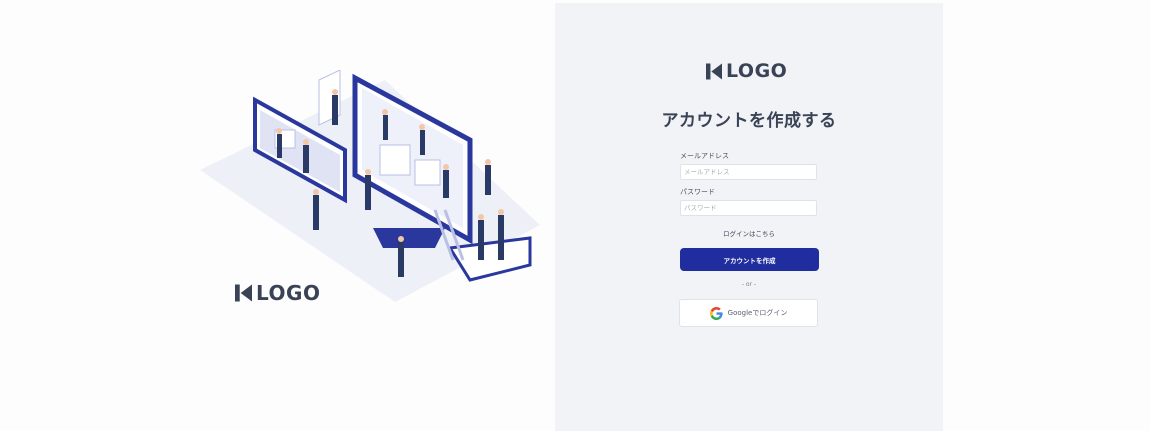 The image size is (1150, 431). What do you see at coordinates (748, 208) in the screenshot?
I see `password-field` at bounding box center [748, 208].